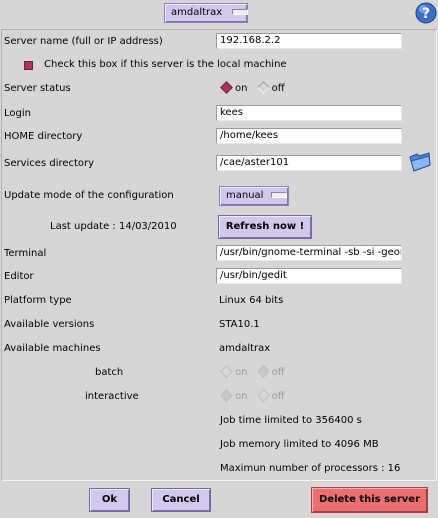 This screenshot has height=518, width=438. What do you see at coordinates (309, 113) in the screenshot?
I see `login-input: kees` at bounding box center [309, 113].